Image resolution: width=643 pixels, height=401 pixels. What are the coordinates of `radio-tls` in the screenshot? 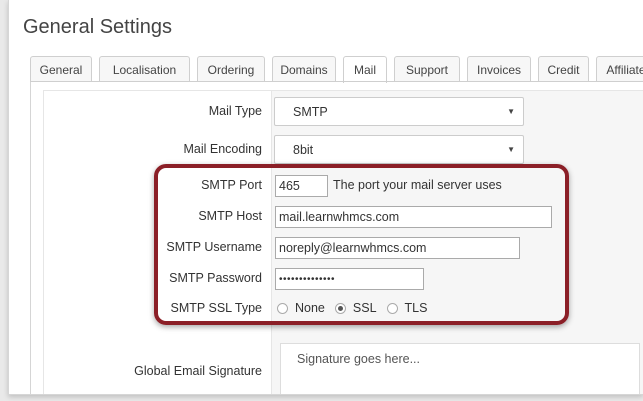 It's located at (392, 308).